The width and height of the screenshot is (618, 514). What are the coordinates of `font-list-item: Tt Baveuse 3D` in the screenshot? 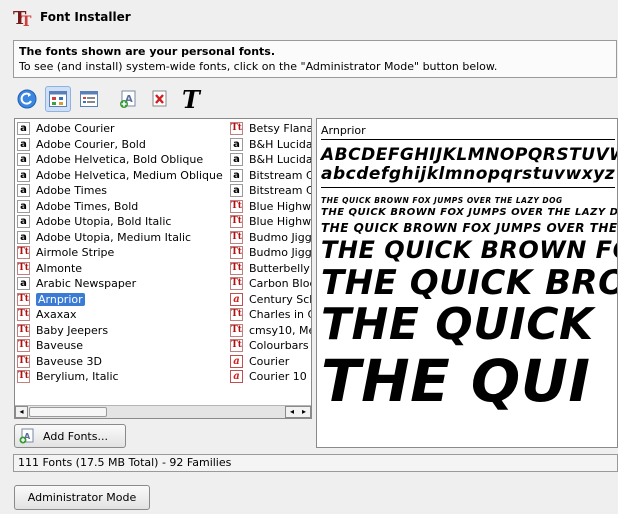 It's located at (122, 362).